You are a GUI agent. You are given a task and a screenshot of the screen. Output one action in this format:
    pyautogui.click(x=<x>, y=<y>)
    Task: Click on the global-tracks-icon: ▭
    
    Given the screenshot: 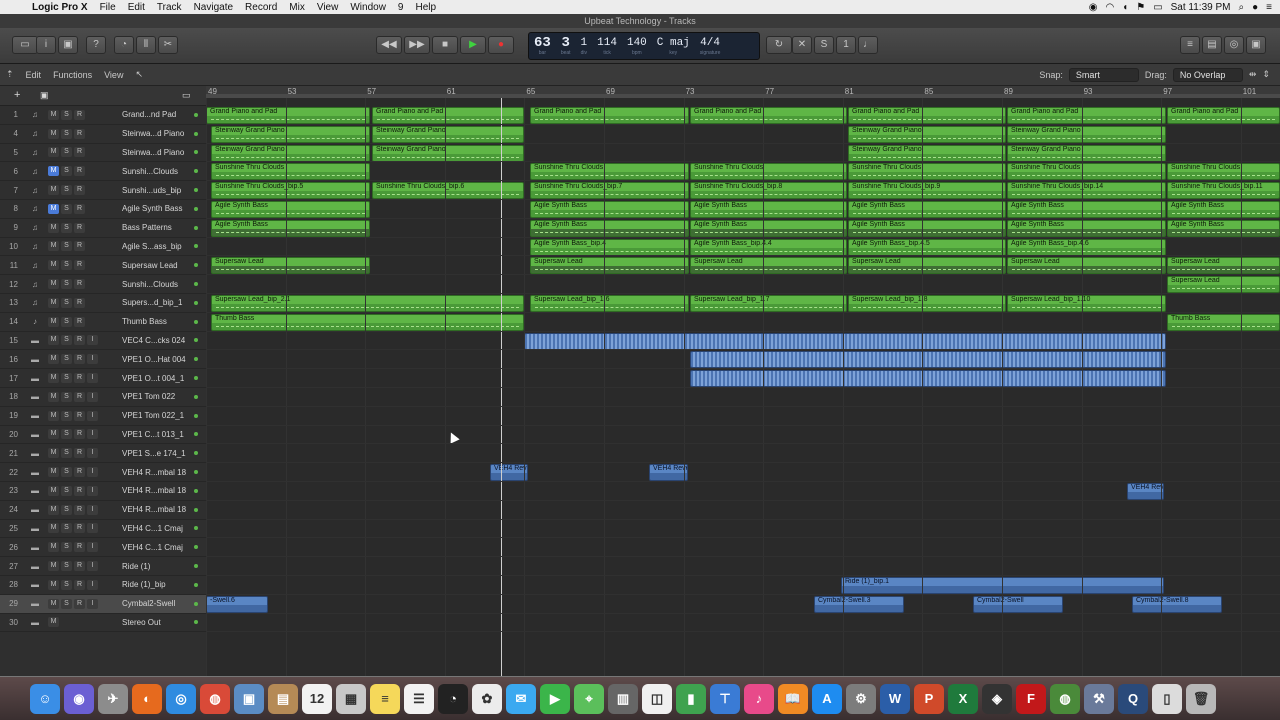 What is the action you would take?
    pyautogui.click(x=186, y=95)
    